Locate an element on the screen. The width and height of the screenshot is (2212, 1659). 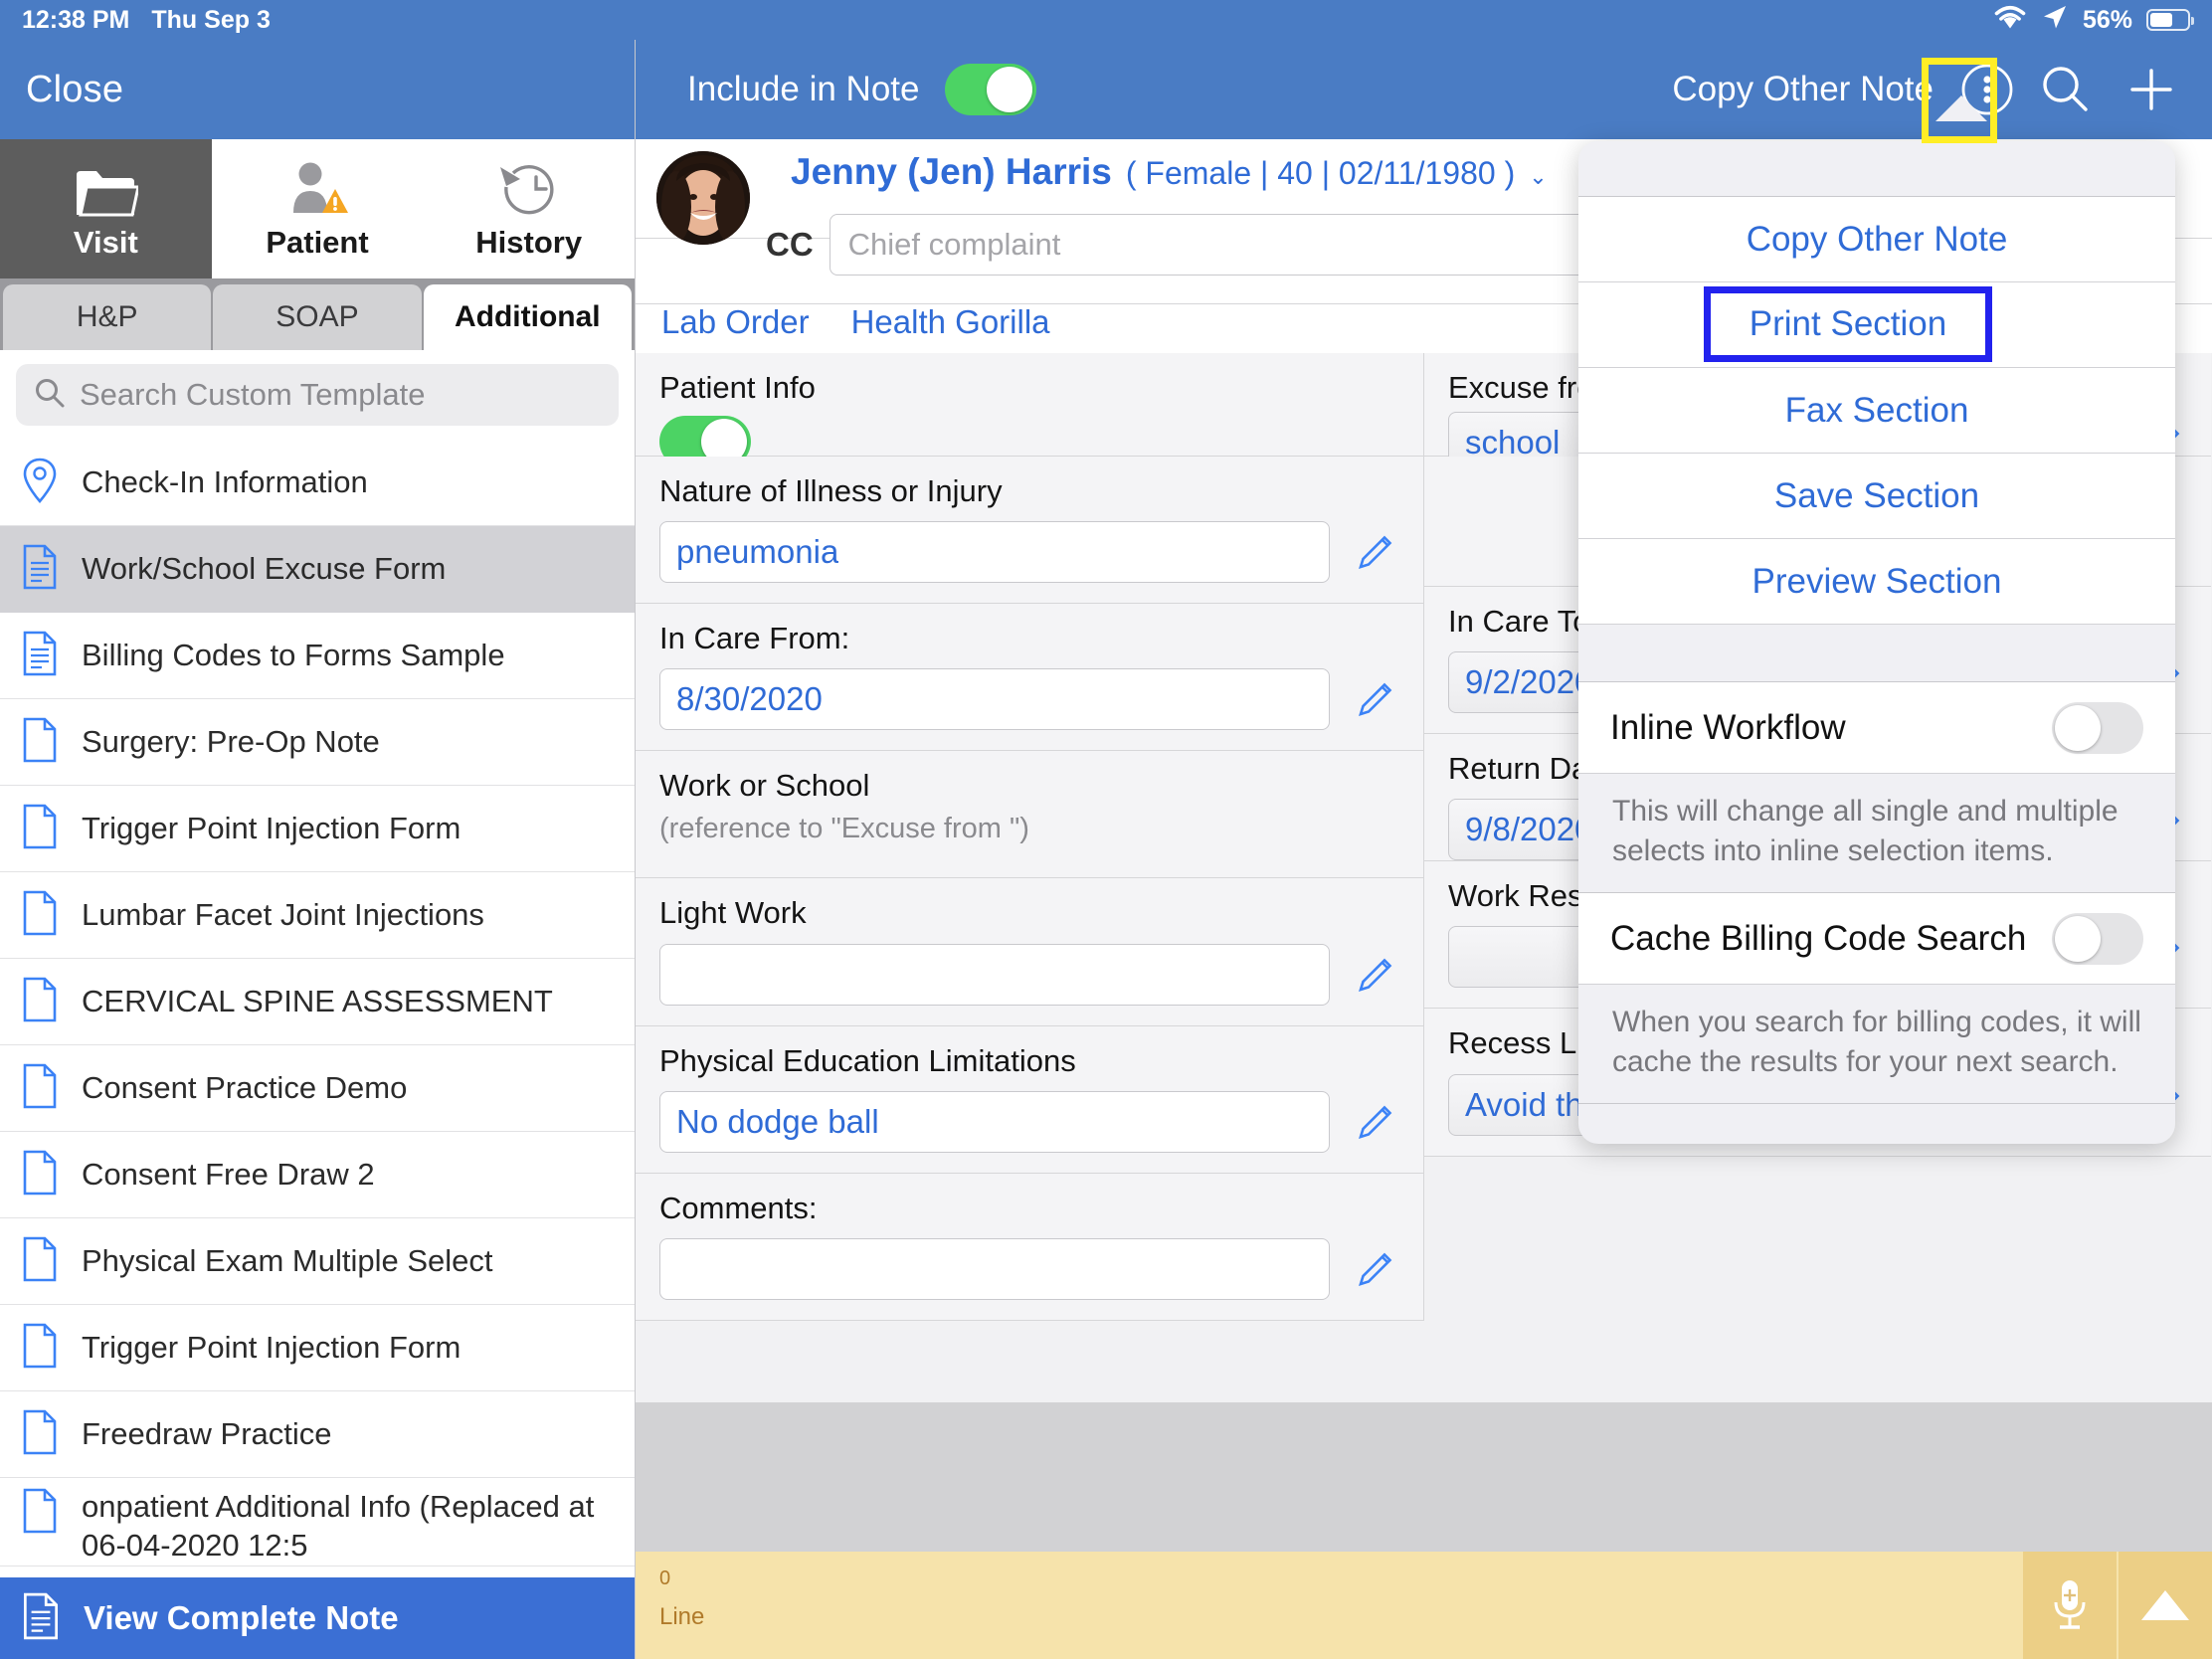
list-item-label: Freedraw Practice is located at coordinates (207, 1433).